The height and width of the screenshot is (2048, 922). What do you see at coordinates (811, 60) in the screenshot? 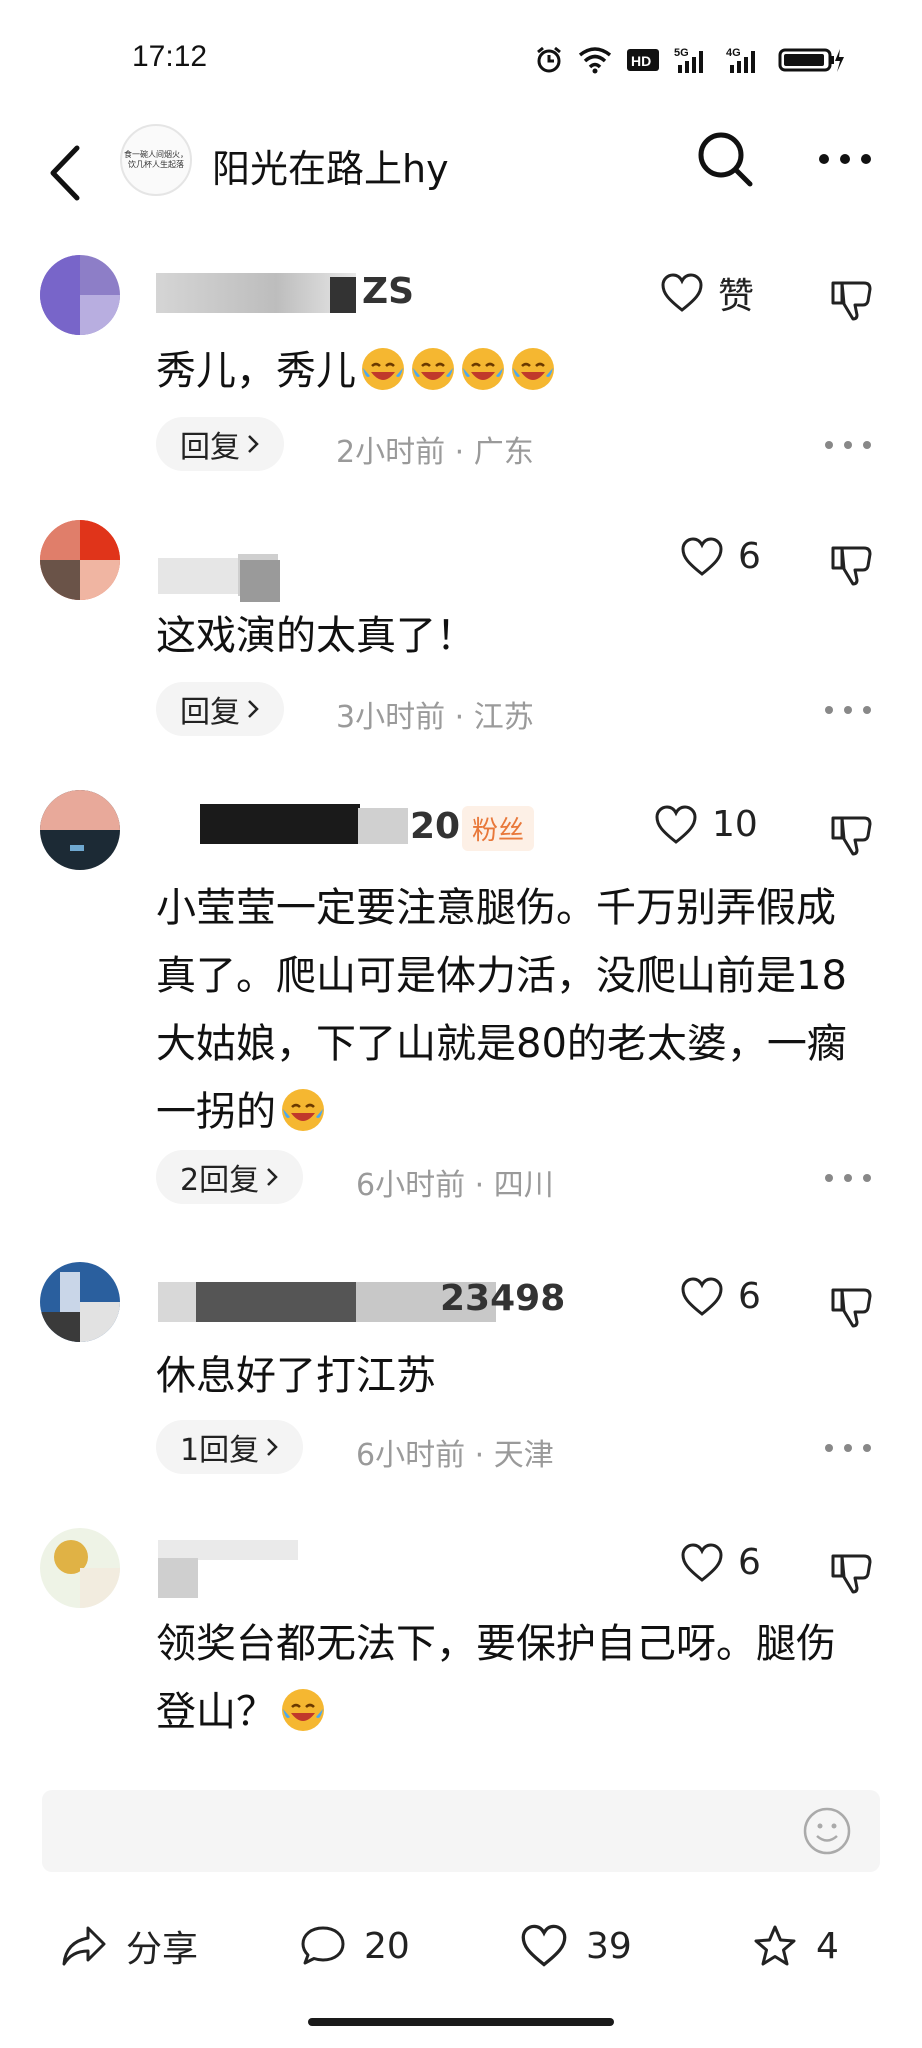
I see `battery-icon` at bounding box center [811, 60].